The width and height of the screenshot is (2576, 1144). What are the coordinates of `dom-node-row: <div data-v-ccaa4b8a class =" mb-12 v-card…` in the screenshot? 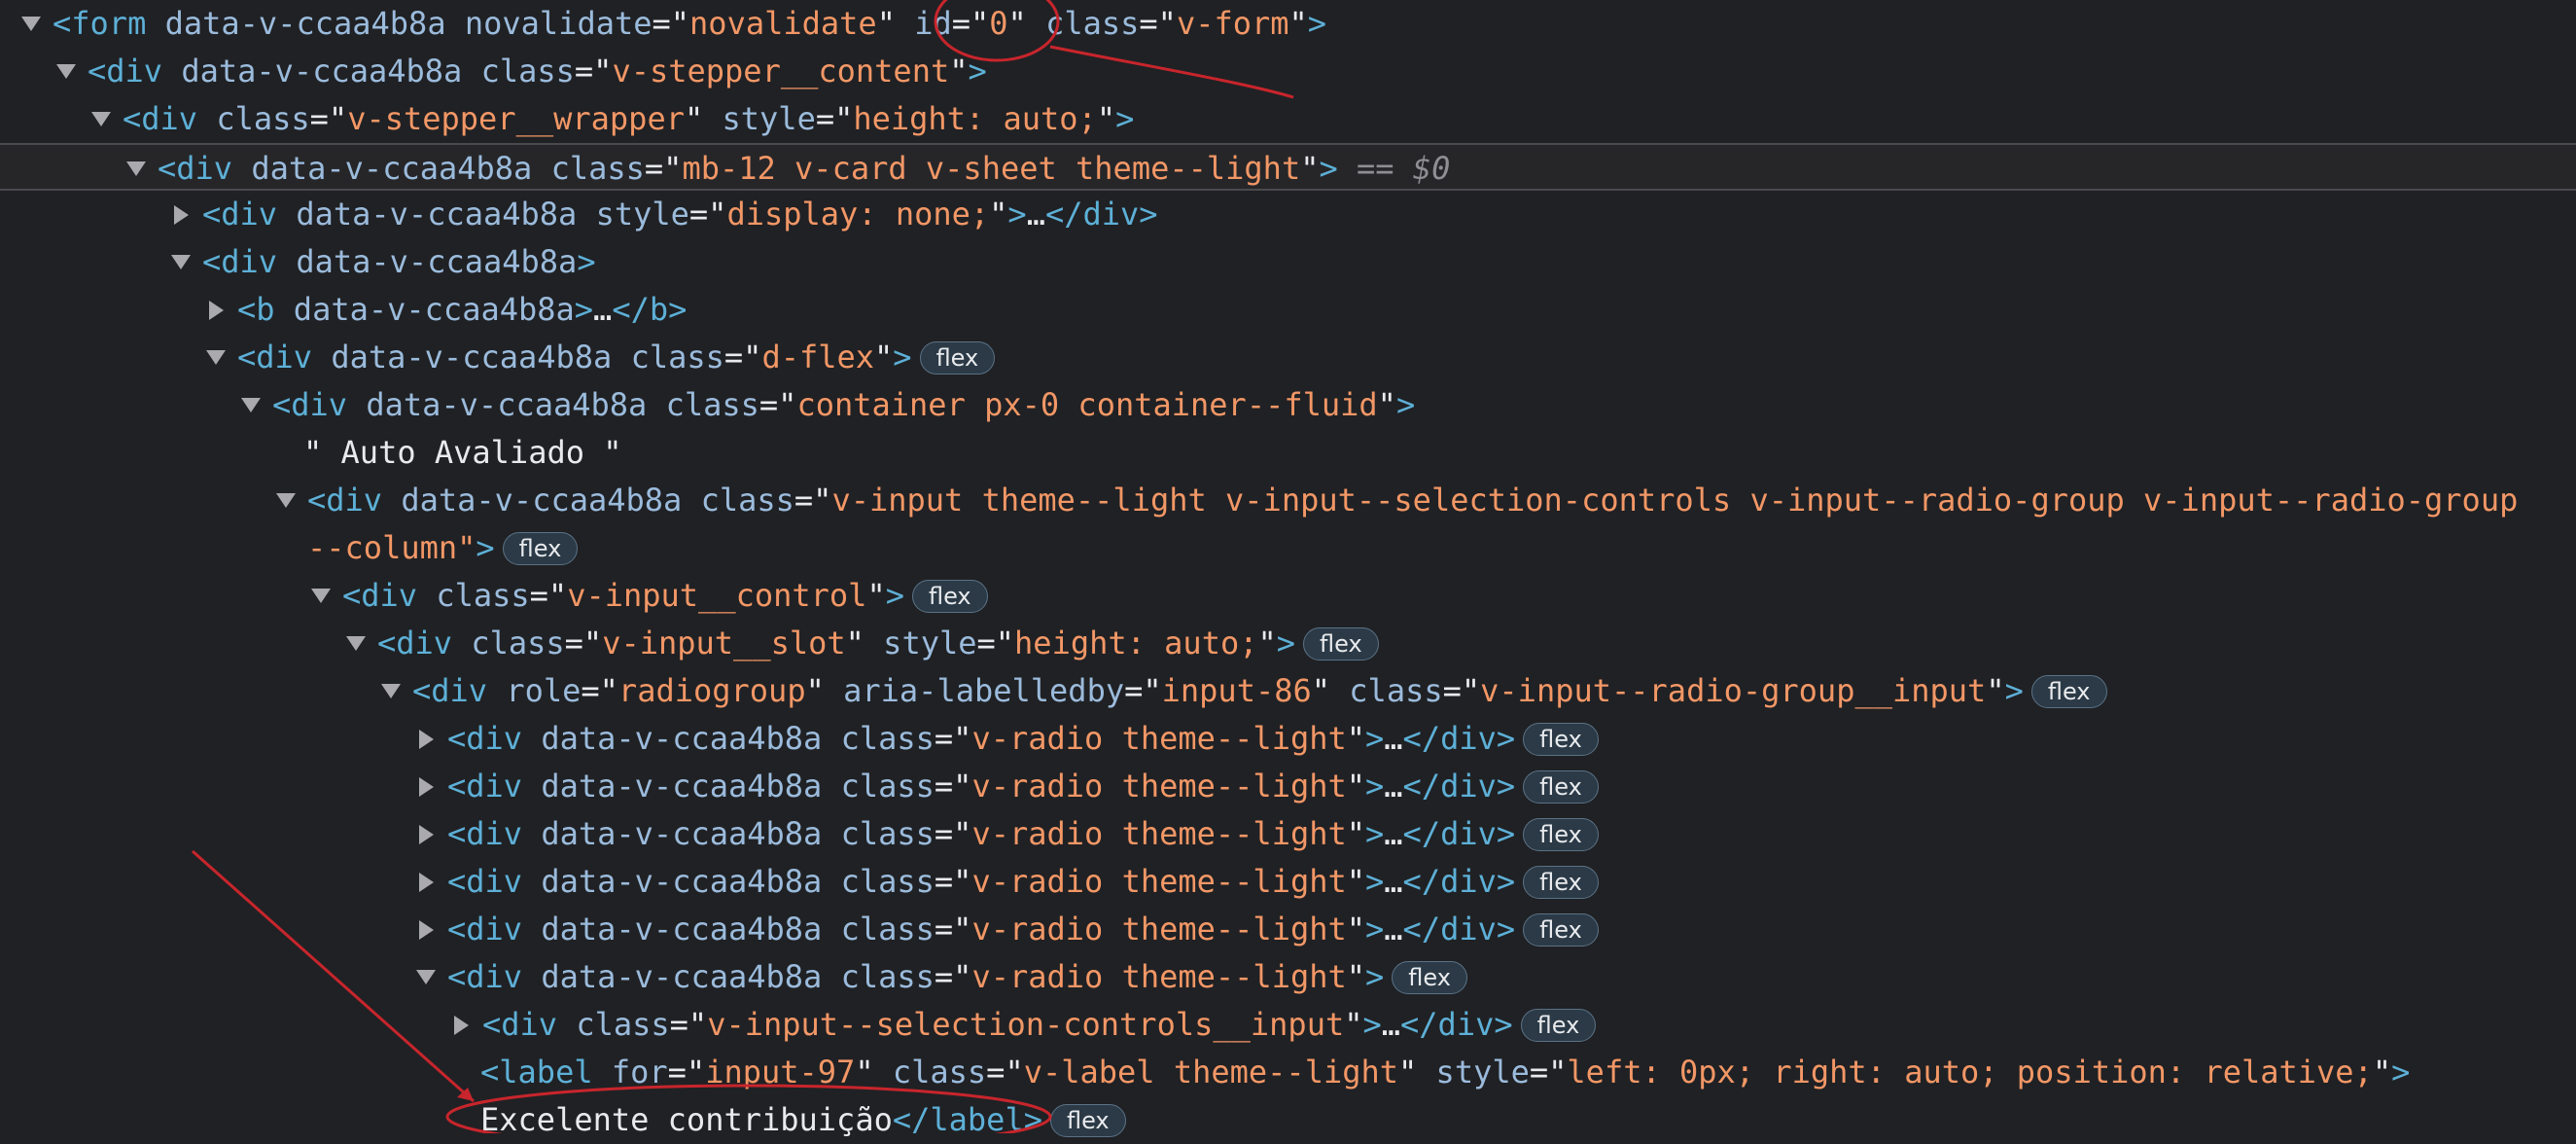 It's located at (1288, 167).